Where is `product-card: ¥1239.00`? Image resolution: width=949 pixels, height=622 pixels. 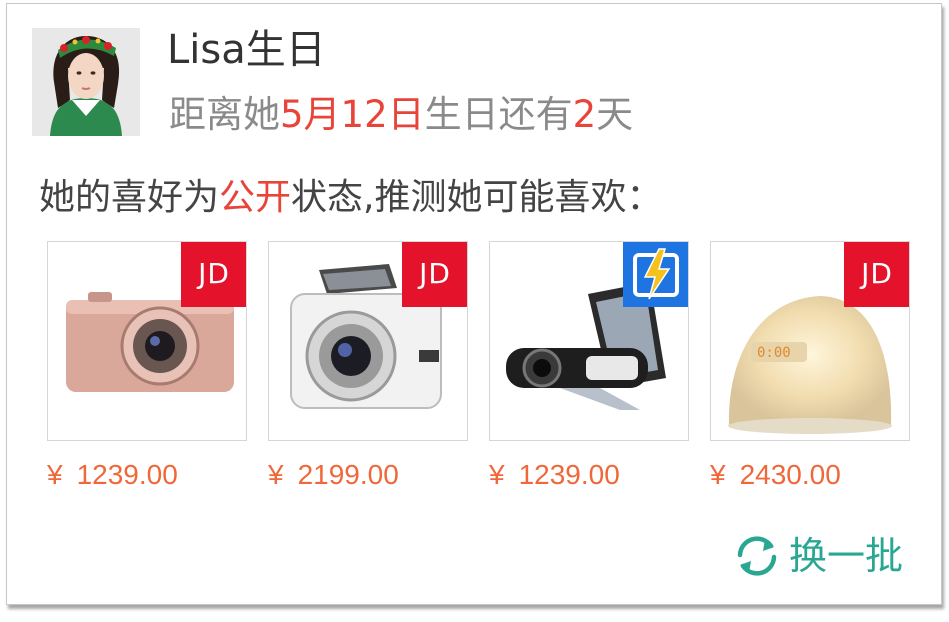
product-card: ¥1239.00 is located at coordinates (589, 367).